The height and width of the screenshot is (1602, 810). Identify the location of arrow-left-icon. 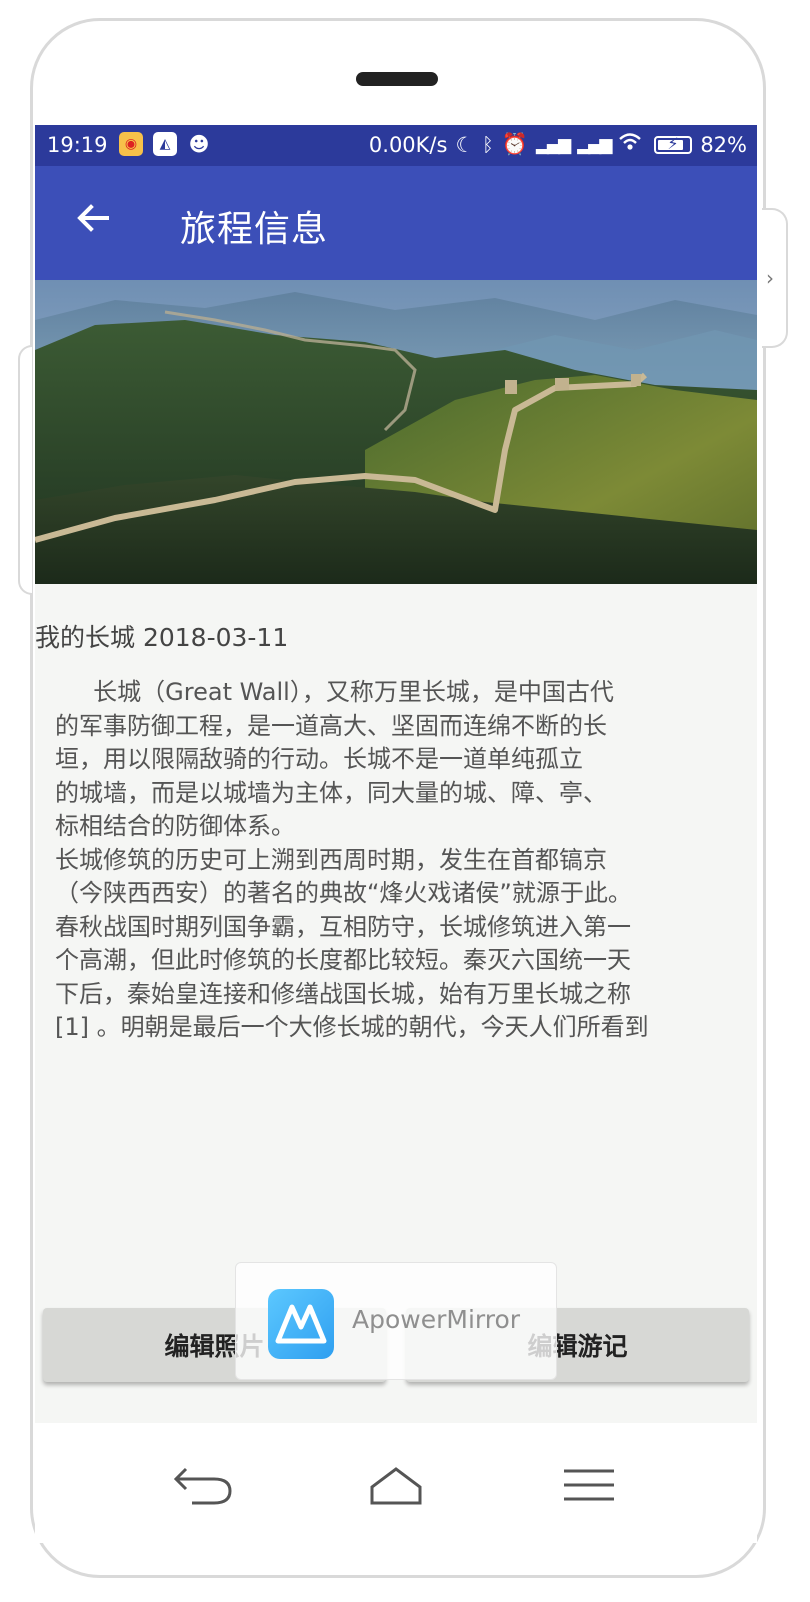
(93, 218).